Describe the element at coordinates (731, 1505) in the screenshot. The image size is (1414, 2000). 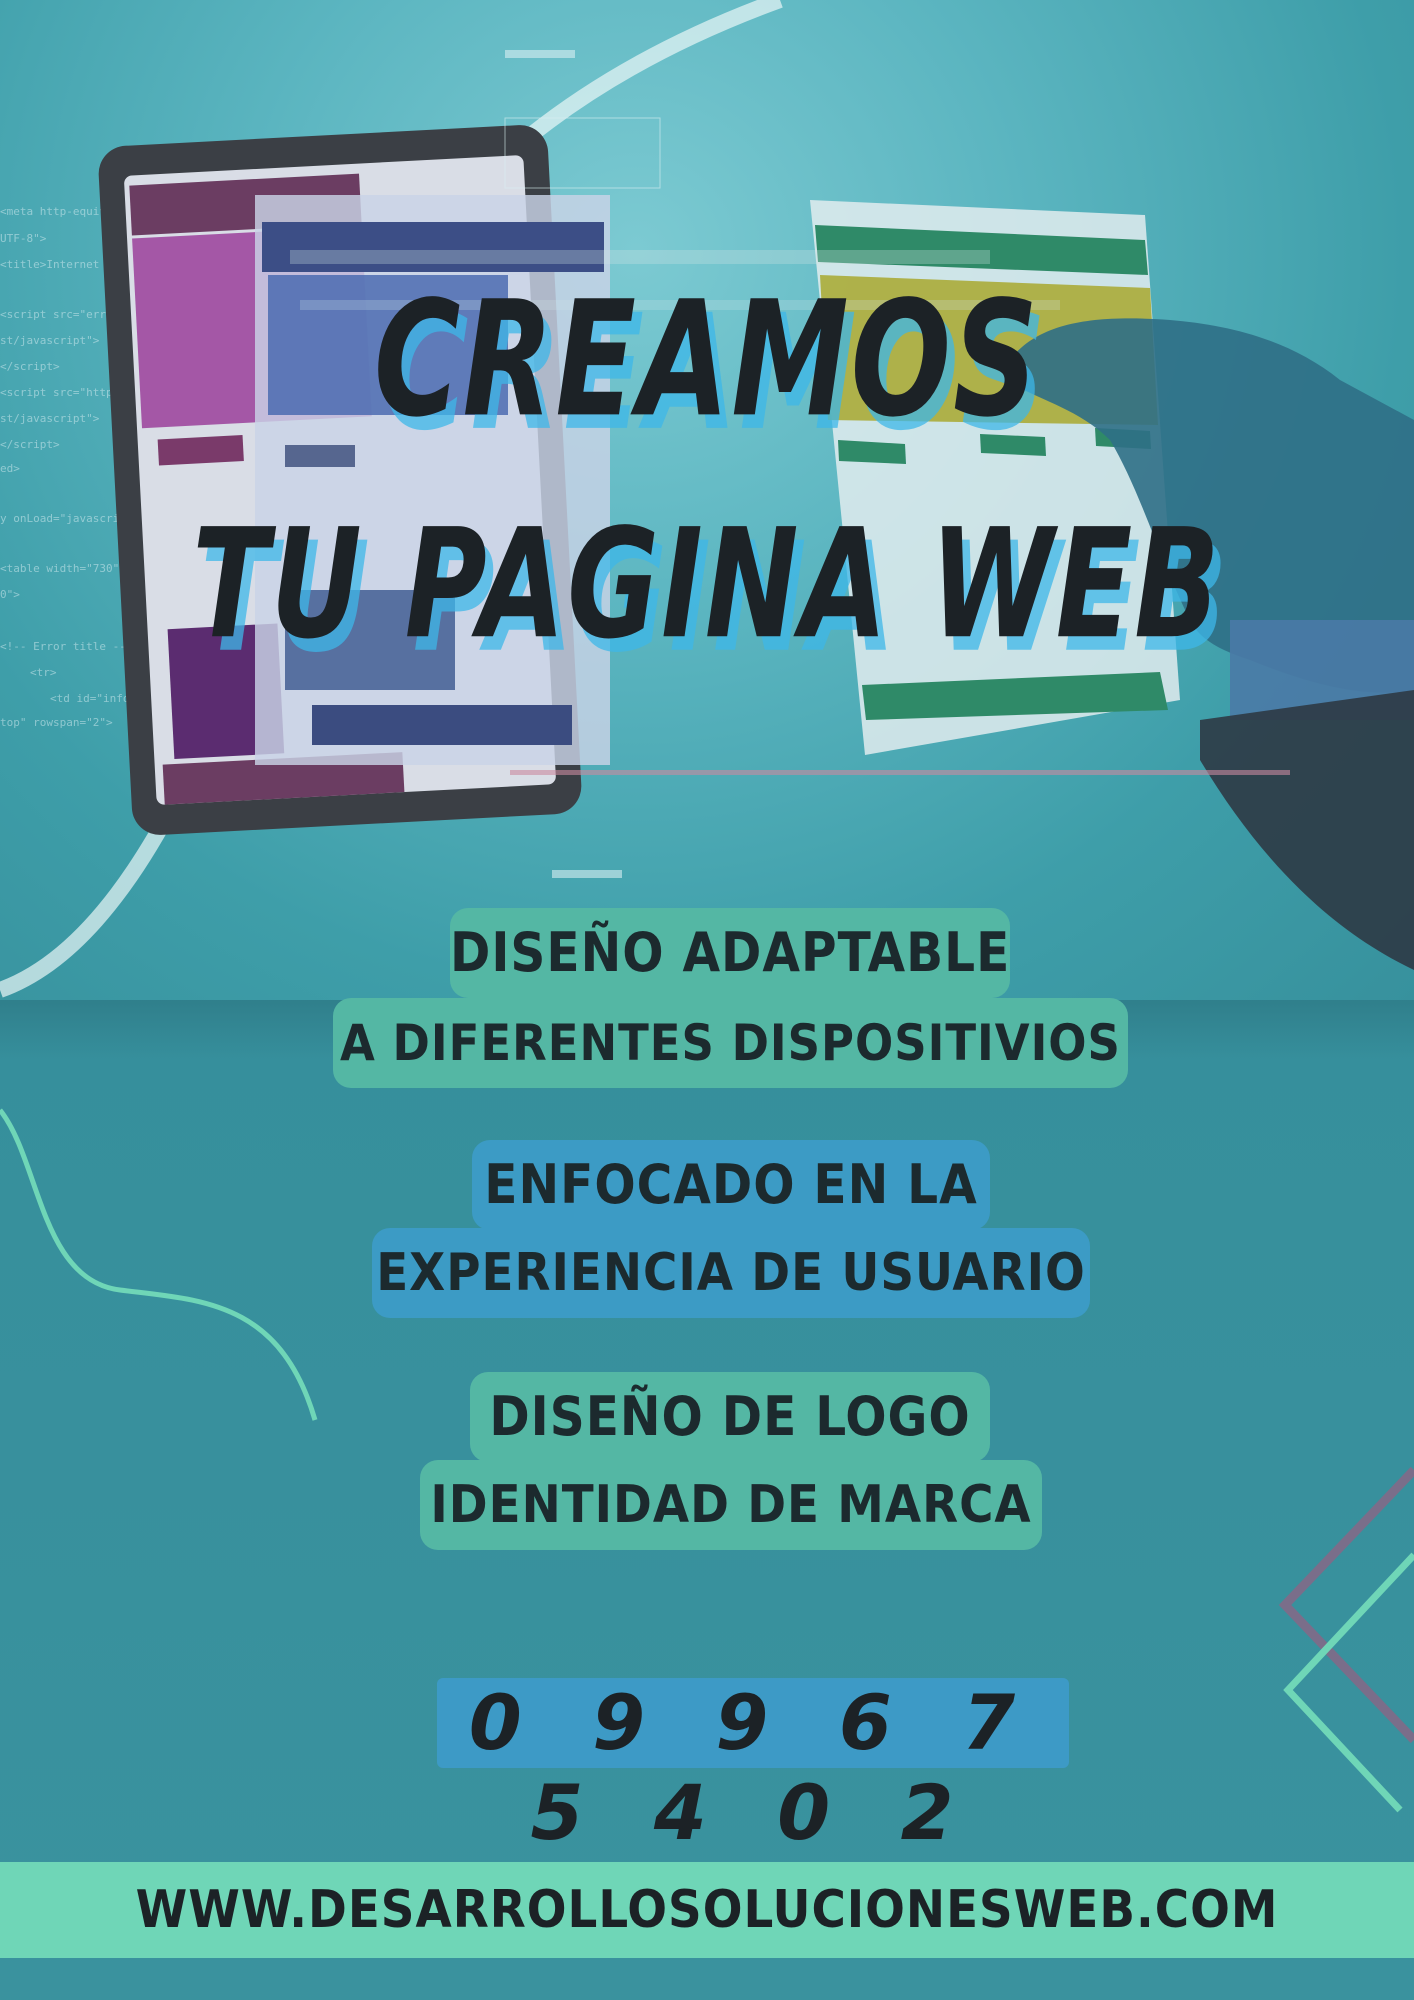
I see `feature-3-line-2: IDENTIDAD DE MARCA` at that location.